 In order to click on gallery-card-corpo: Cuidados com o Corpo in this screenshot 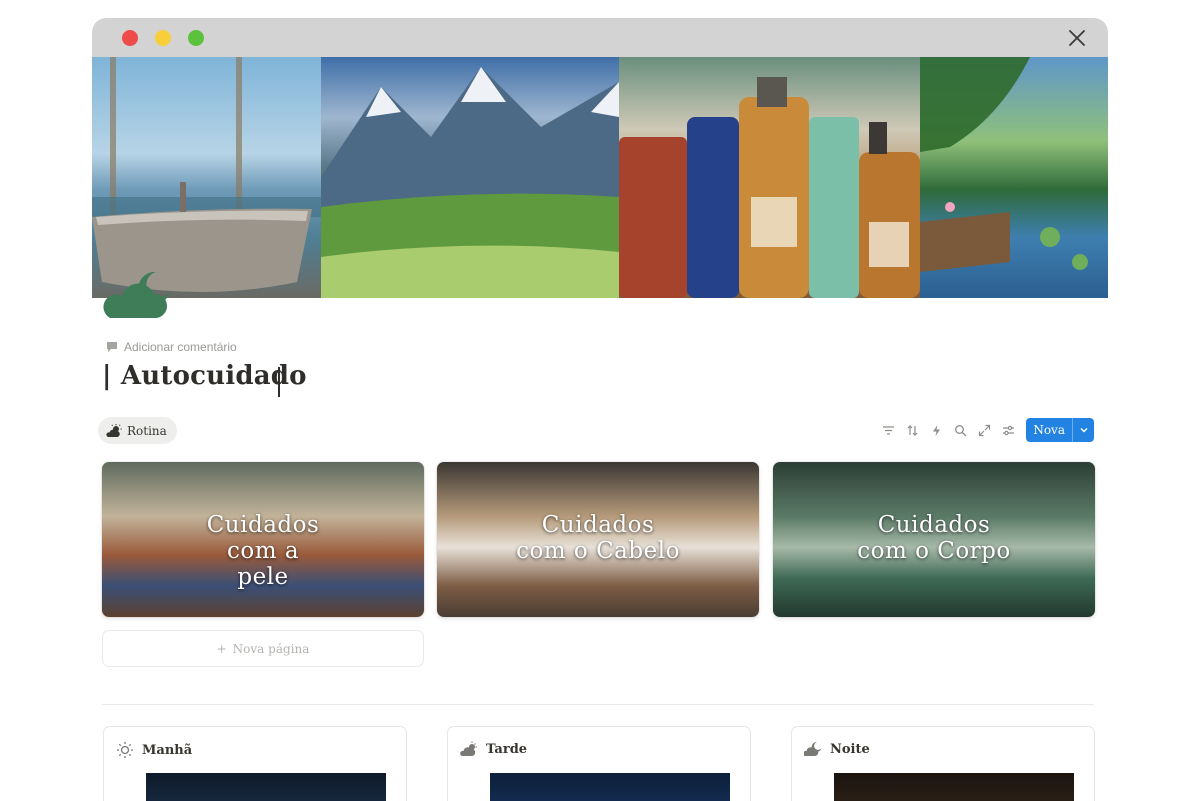, I will do `click(934, 539)`.